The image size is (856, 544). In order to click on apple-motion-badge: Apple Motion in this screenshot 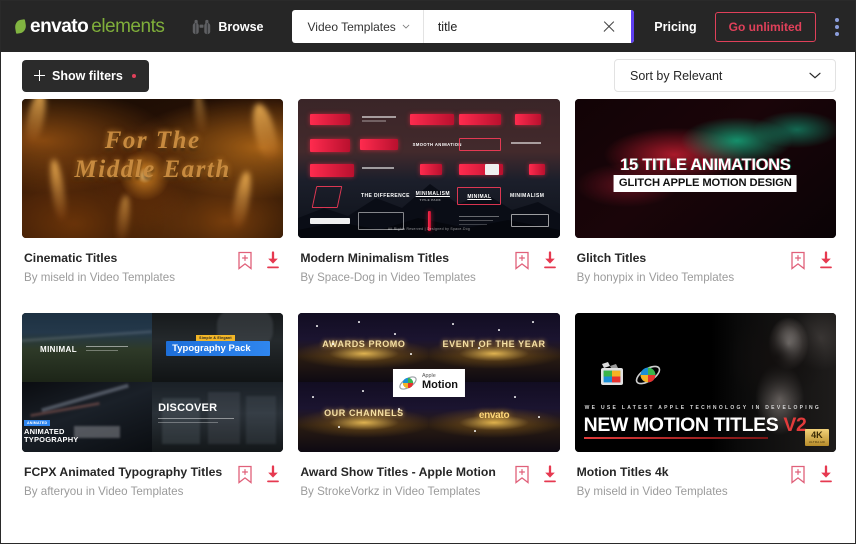, I will do `click(429, 382)`.